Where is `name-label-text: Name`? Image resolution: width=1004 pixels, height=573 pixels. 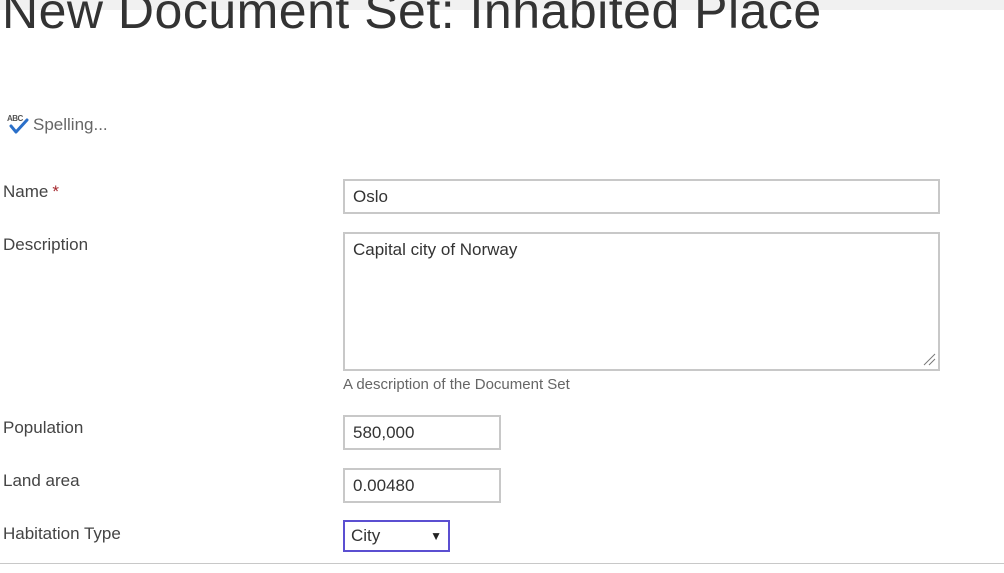 name-label-text: Name is located at coordinates (26, 191).